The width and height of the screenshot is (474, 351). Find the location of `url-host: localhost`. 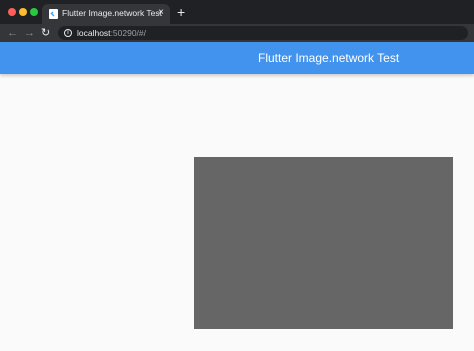

url-host: localhost is located at coordinates (94, 33).